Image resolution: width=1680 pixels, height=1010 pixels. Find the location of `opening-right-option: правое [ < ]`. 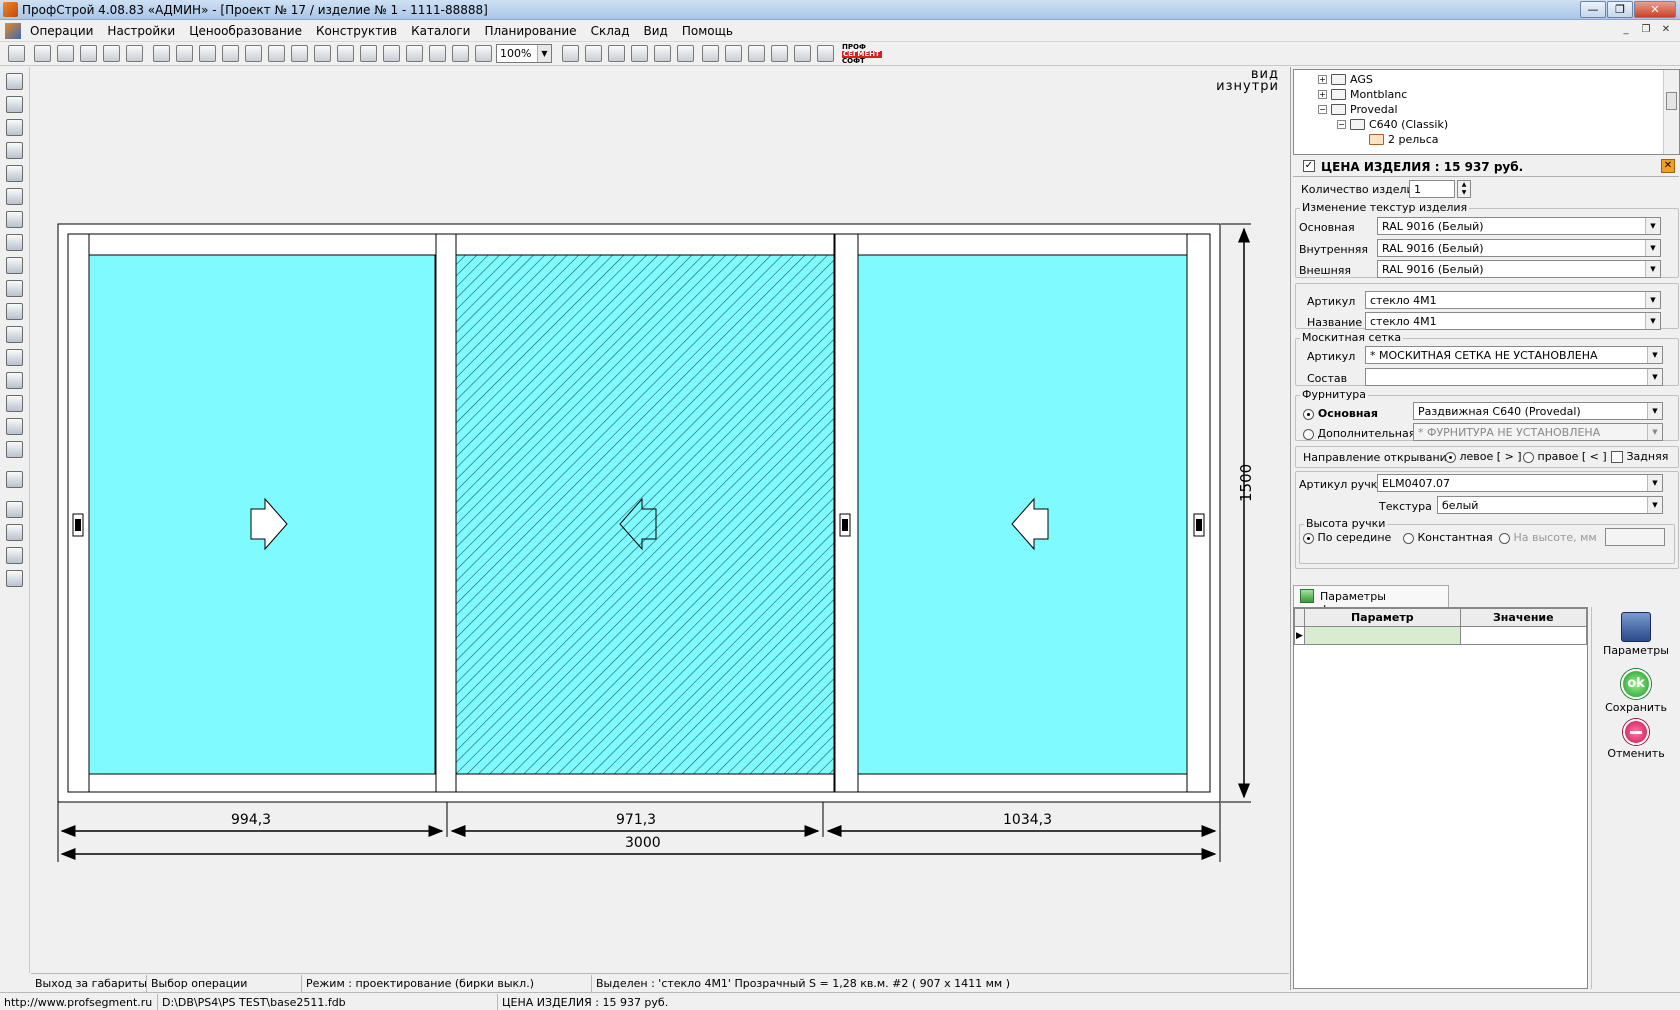

opening-right-option: правое [ < ] is located at coordinates (1565, 456).